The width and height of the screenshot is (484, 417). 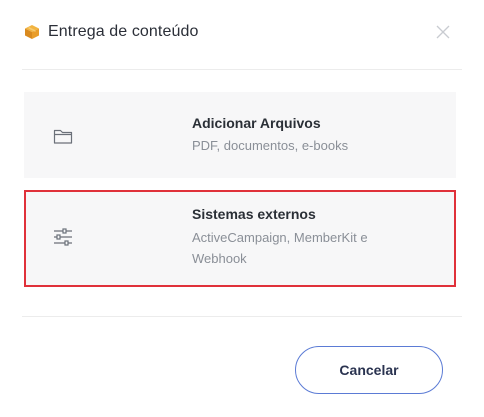 What do you see at coordinates (63, 136) in the screenshot?
I see `folder-icon` at bounding box center [63, 136].